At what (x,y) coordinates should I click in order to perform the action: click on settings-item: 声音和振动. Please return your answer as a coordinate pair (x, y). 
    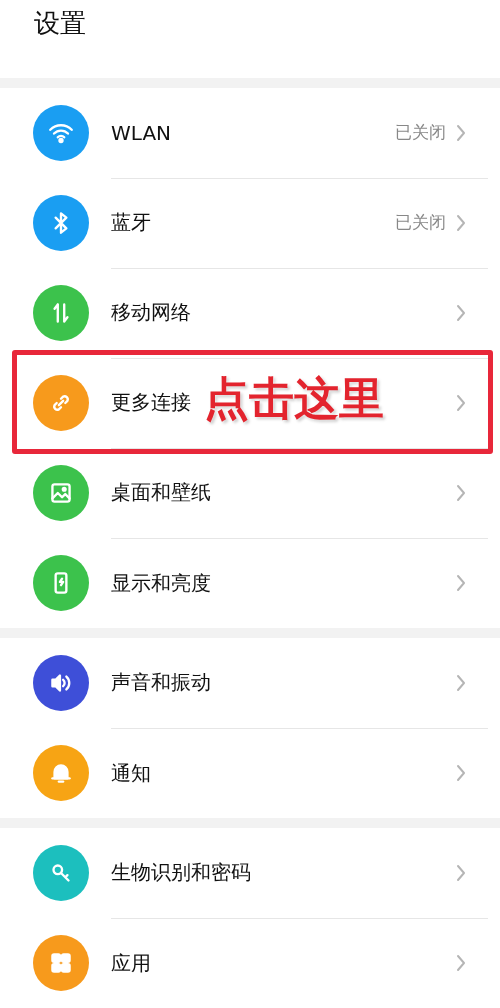
    Looking at the image, I should click on (250, 683).